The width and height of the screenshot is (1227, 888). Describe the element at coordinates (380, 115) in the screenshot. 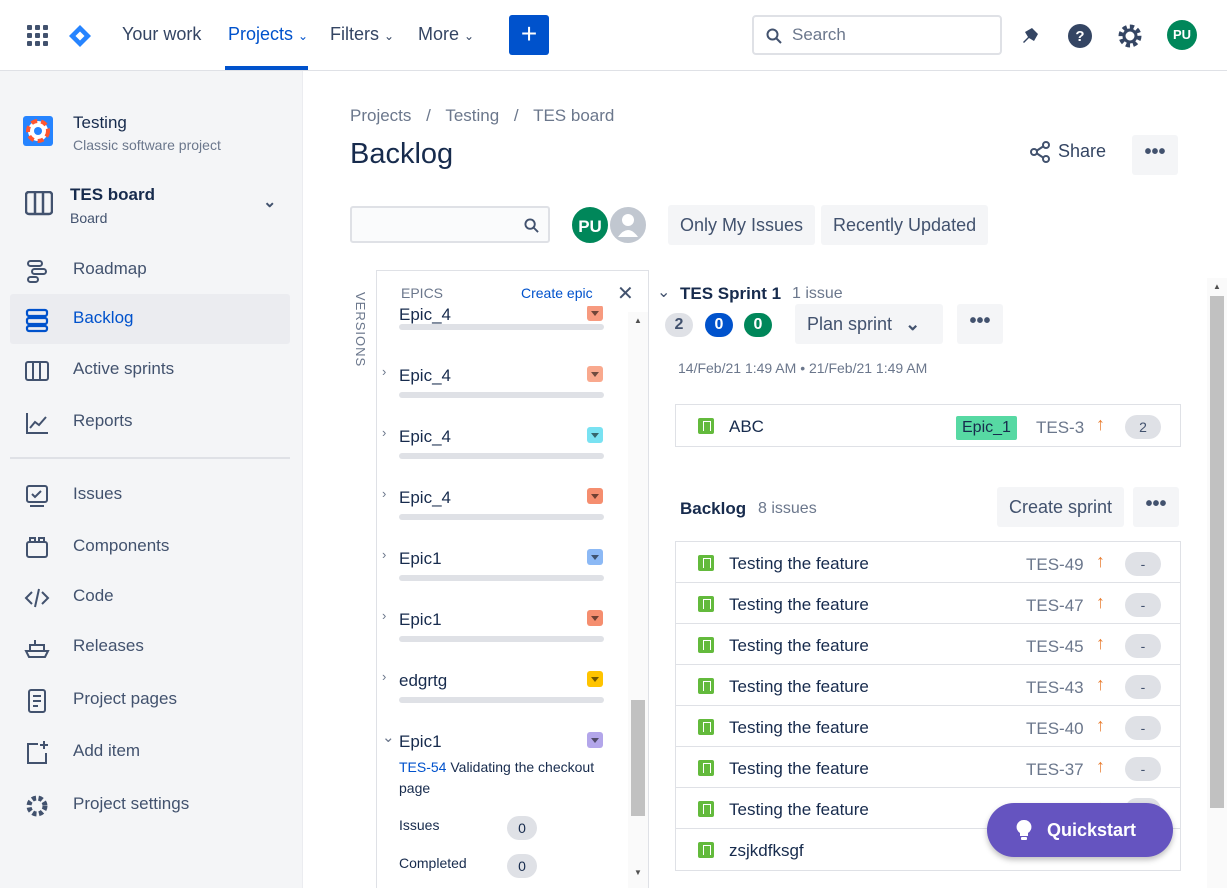

I see `breadcrumb-projects: Projects` at that location.